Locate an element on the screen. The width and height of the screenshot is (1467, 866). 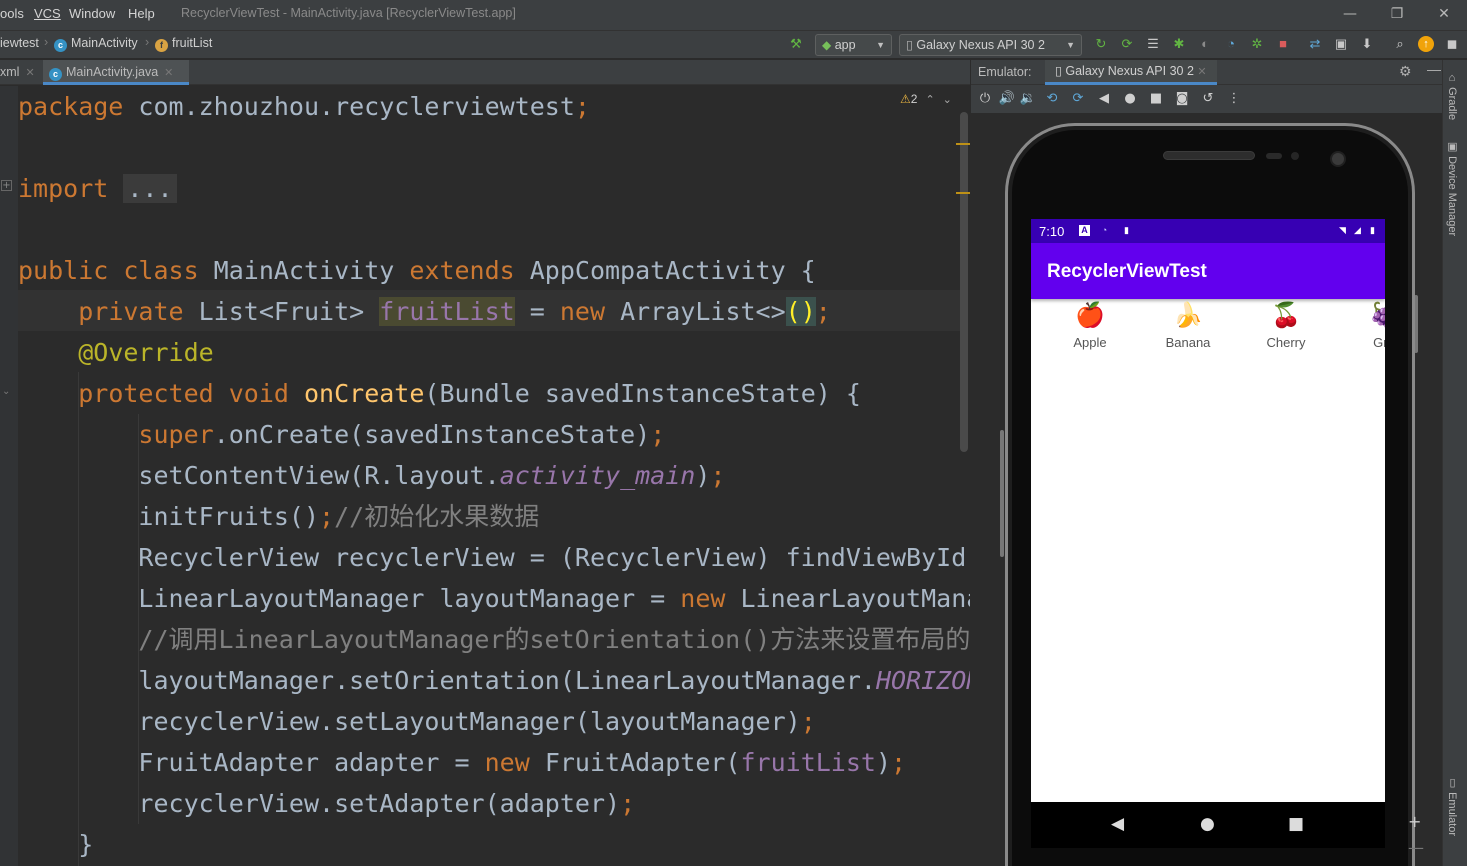
run-config-select: ◆ app ▼ is located at coordinates (853, 45).